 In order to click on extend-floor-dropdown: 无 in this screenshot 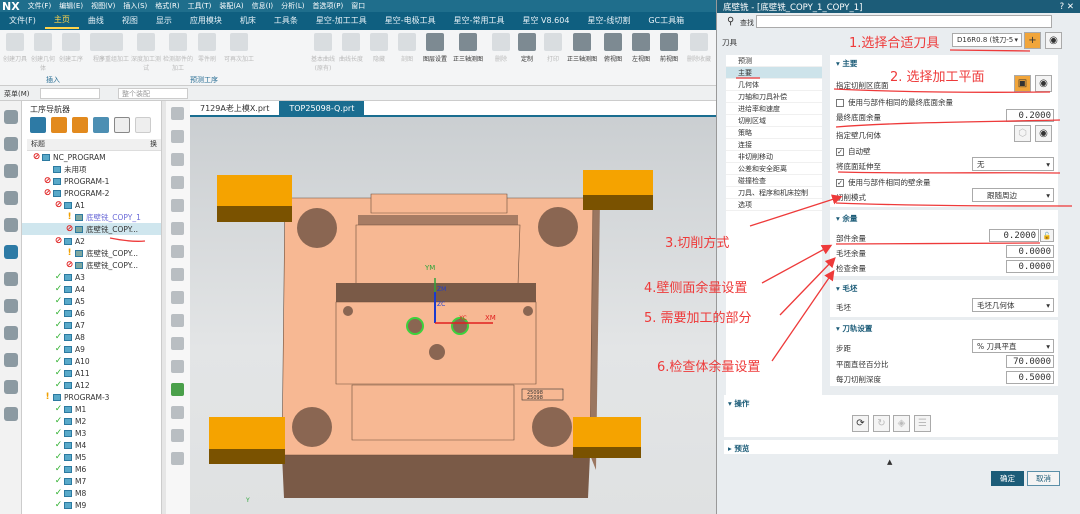, I will do `click(1013, 164)`.